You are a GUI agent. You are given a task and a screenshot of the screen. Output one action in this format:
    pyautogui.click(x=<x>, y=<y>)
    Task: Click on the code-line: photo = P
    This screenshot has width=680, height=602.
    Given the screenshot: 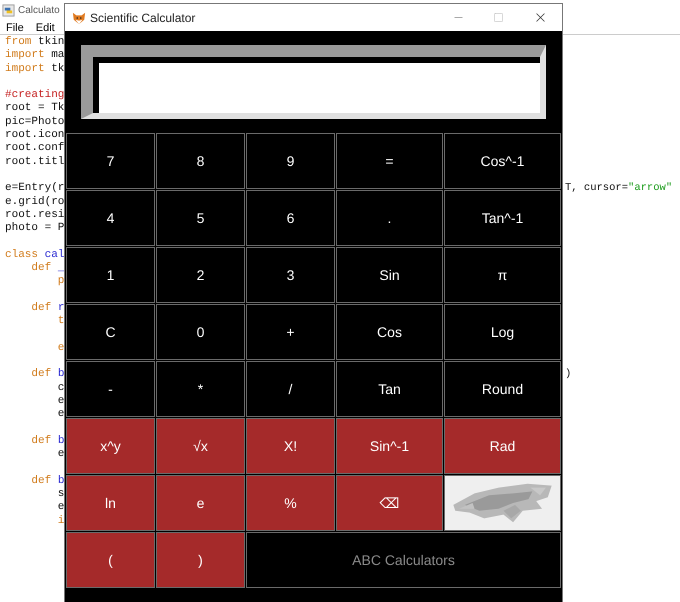 What is the action you would take?
    pyautogui.click(x=35, y=229)
    